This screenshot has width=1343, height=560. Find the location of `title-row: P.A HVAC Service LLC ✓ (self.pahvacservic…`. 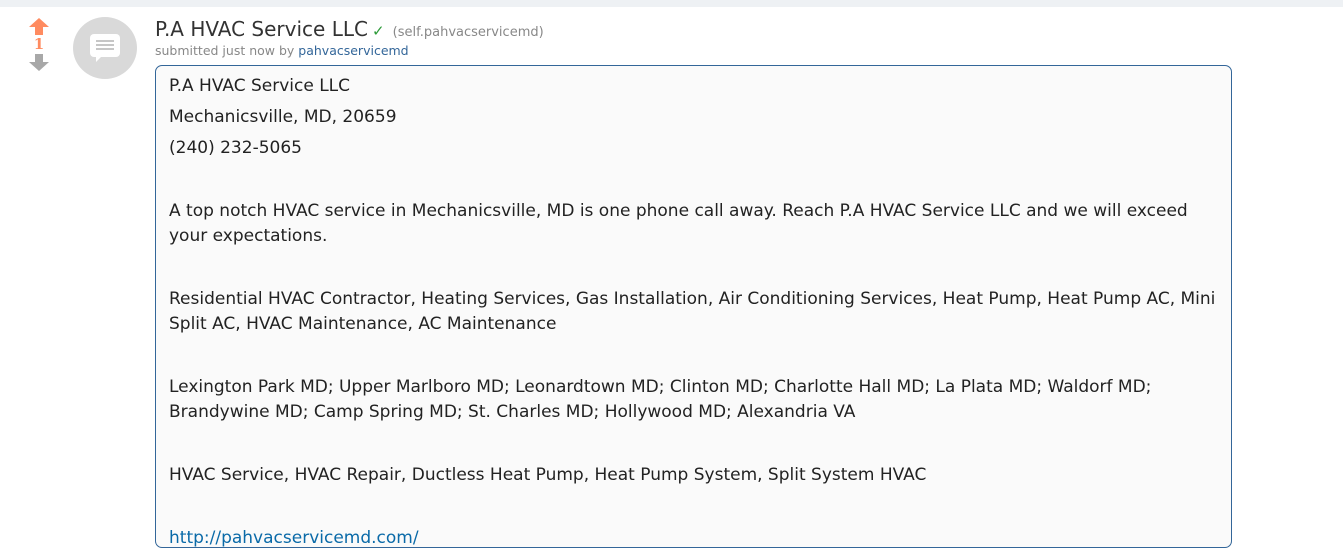

title-row: P.A HVAC Service LLC ✓ (self.pahvacservic… is located at coordinates (349, 29).